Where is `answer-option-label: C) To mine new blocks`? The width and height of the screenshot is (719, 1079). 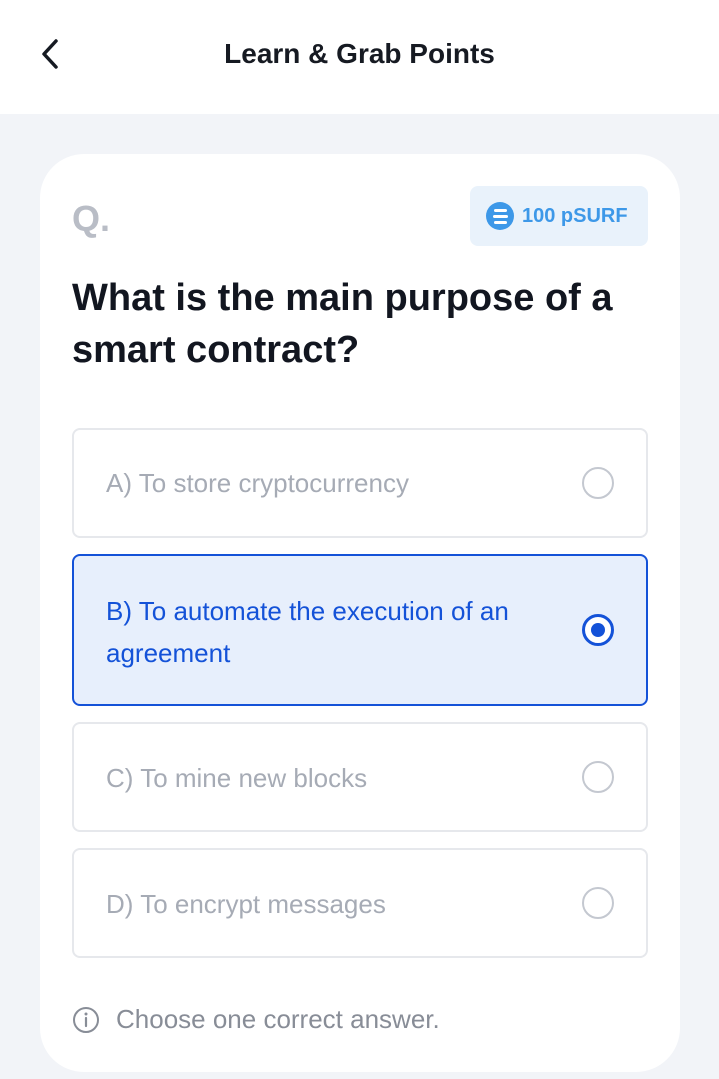 answer-option-label: C) To mine new blocks is located at coordinates (237, 778).